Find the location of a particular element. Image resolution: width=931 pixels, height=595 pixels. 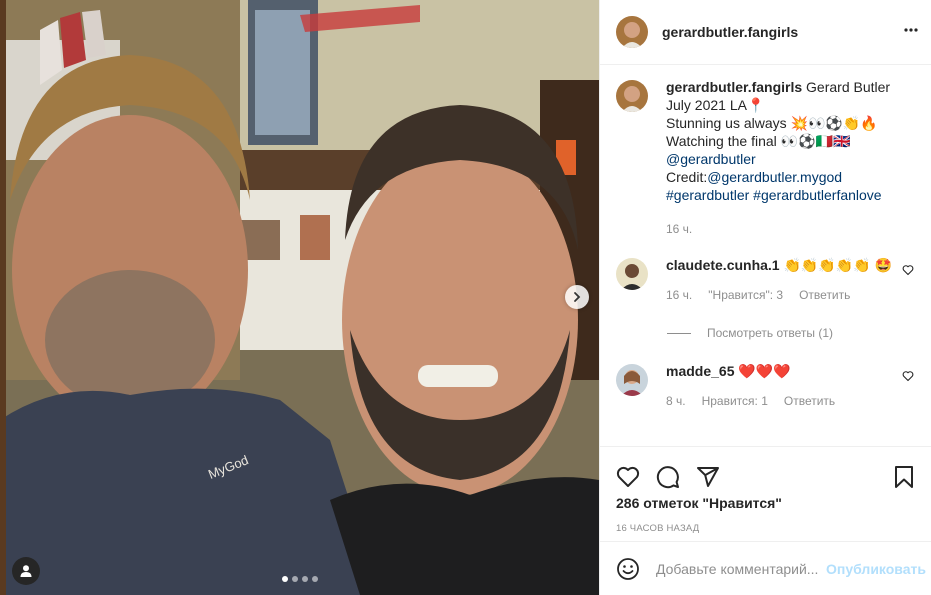

comment-time: 16 ч. is located at coordinates (679, 295).